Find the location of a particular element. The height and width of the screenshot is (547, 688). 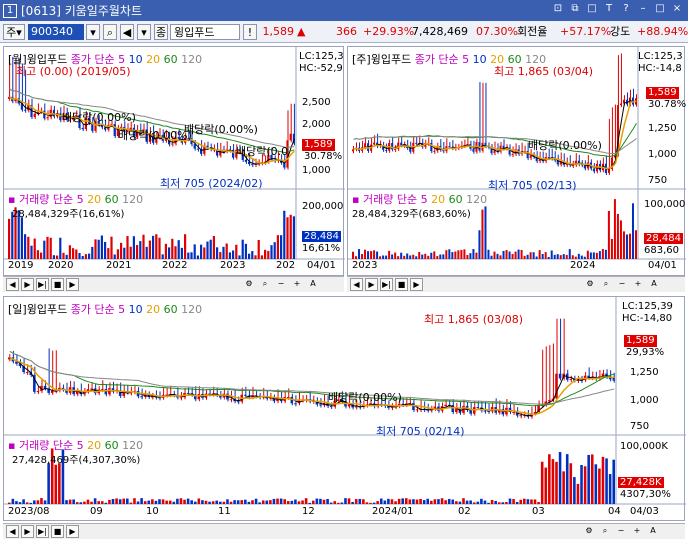

info-icon: ! is located at coordinates (250, 32).